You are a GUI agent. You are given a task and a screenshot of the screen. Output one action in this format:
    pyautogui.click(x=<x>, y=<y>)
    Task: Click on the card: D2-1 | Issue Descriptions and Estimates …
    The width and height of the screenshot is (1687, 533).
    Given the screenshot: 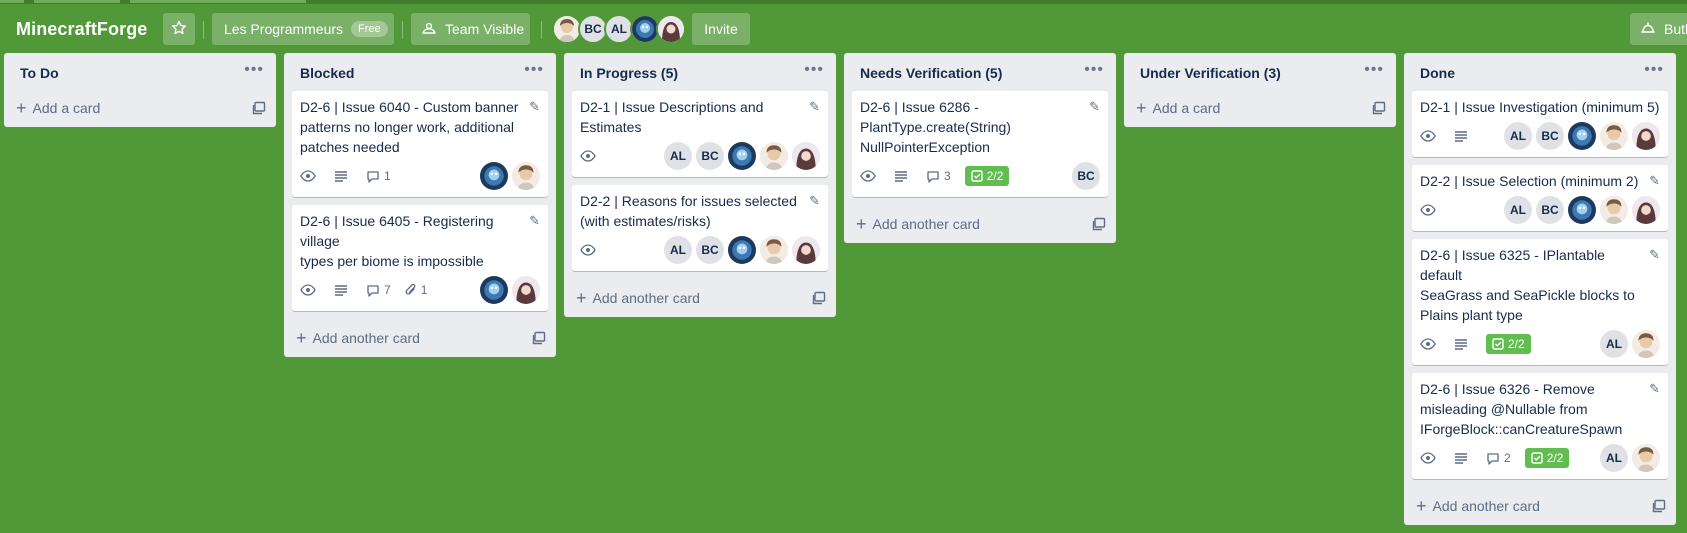 What is the action you would take?
    pyautogui.click(x=700, y=134)
    